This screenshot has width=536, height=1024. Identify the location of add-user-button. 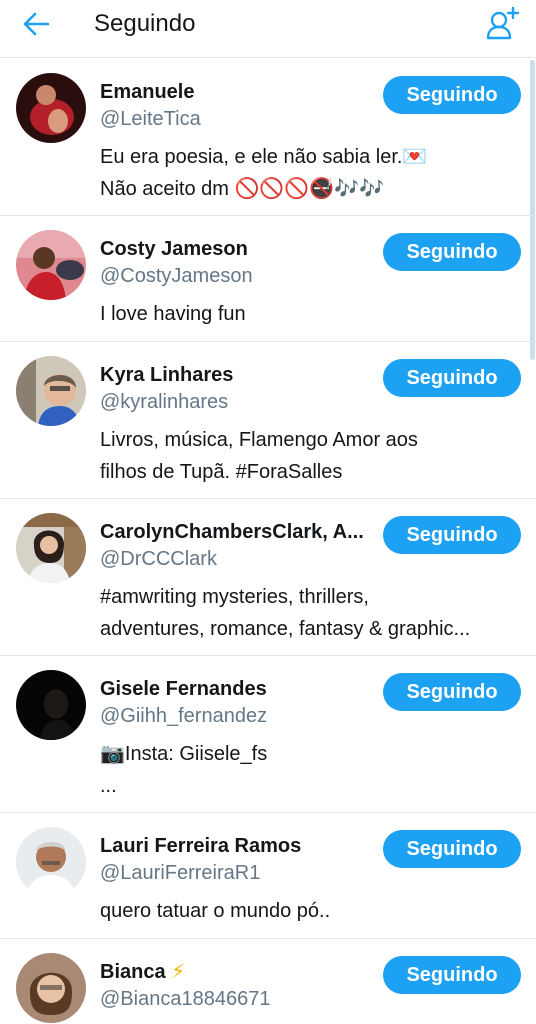
(504, 24).